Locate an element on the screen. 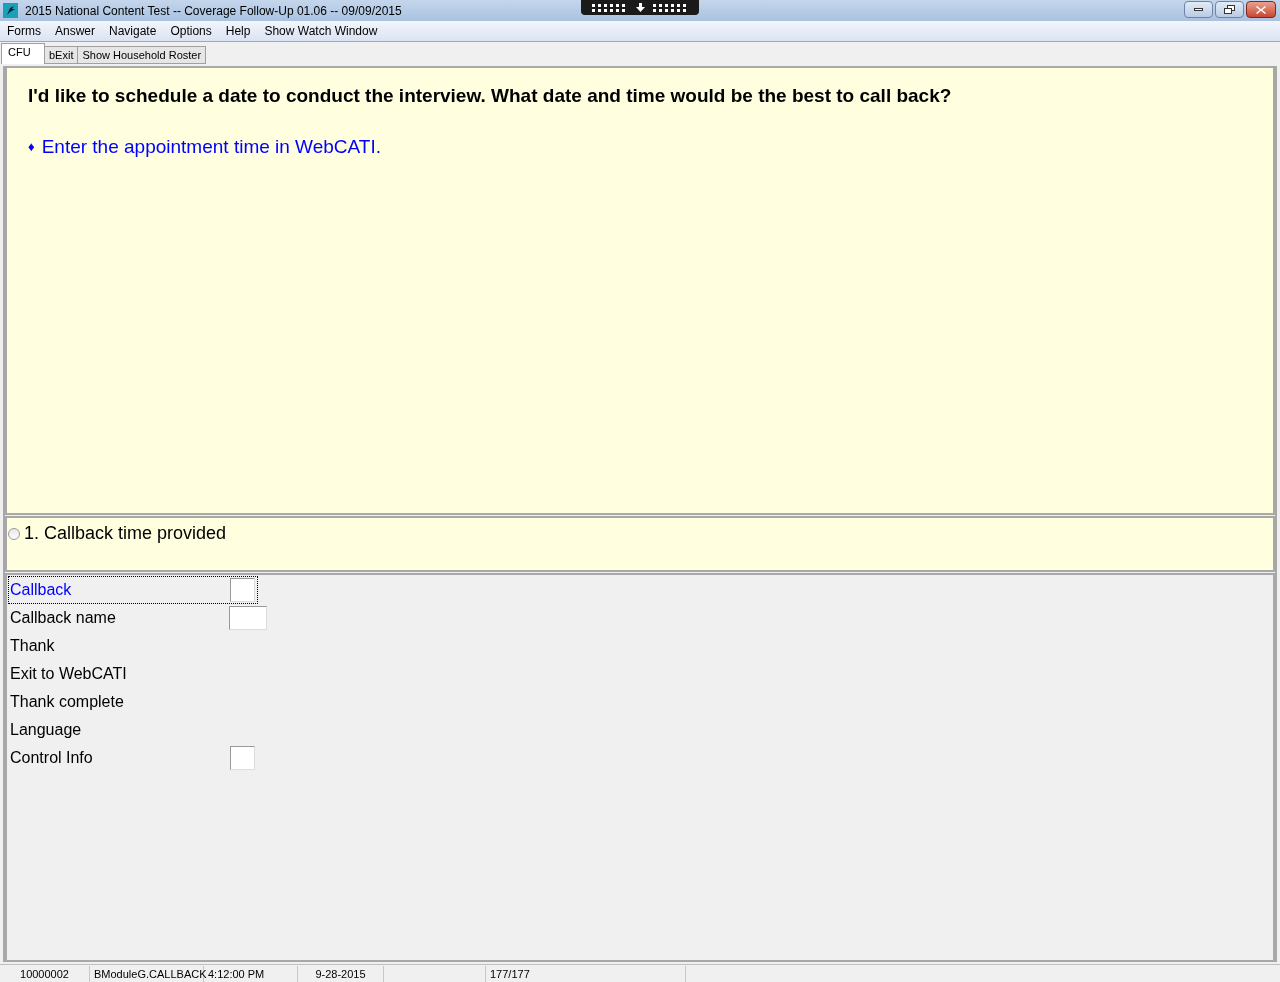  field-label: Thank is located at coordinates (119, 646).